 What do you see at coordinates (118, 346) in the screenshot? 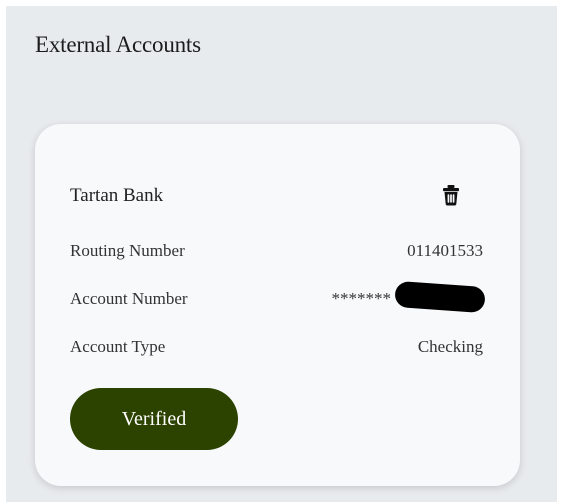
I see `account-type-label: Account Type` at bounding box center [118, 346].